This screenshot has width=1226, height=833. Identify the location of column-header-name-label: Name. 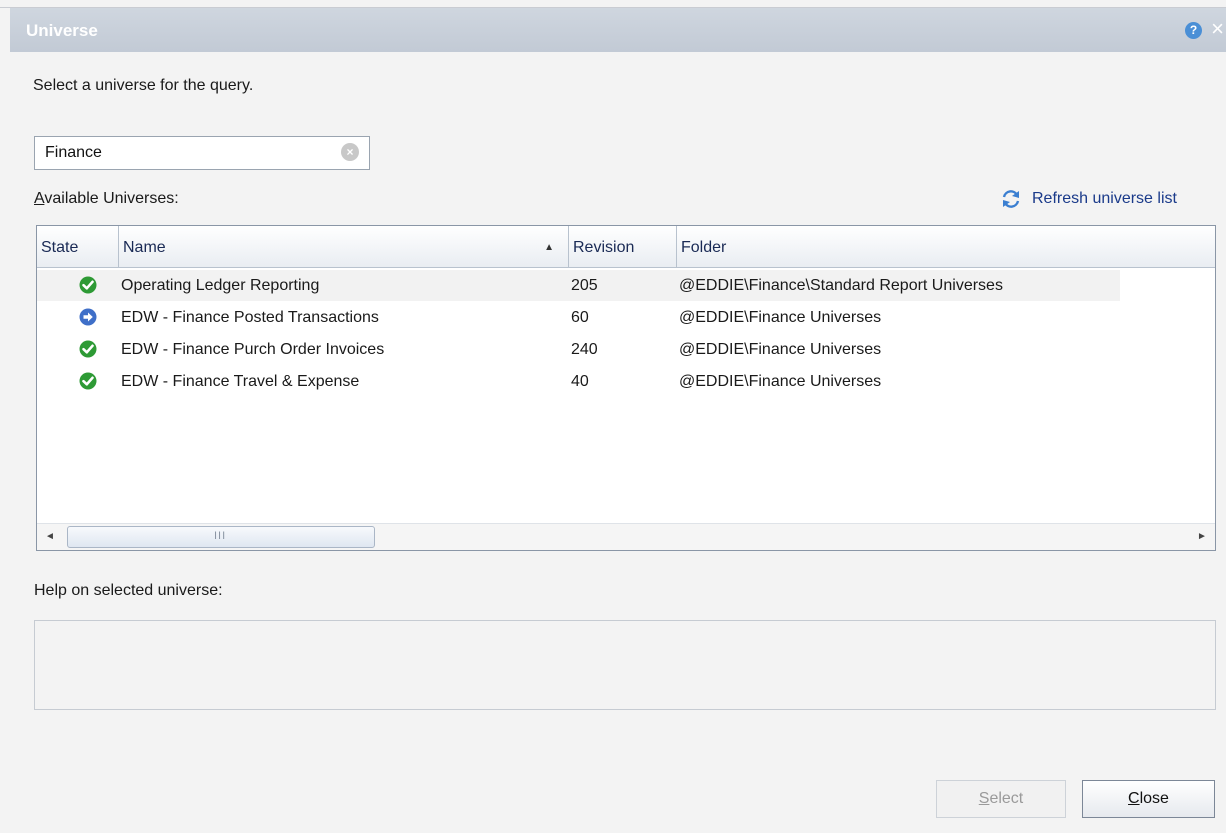
(144, 247).